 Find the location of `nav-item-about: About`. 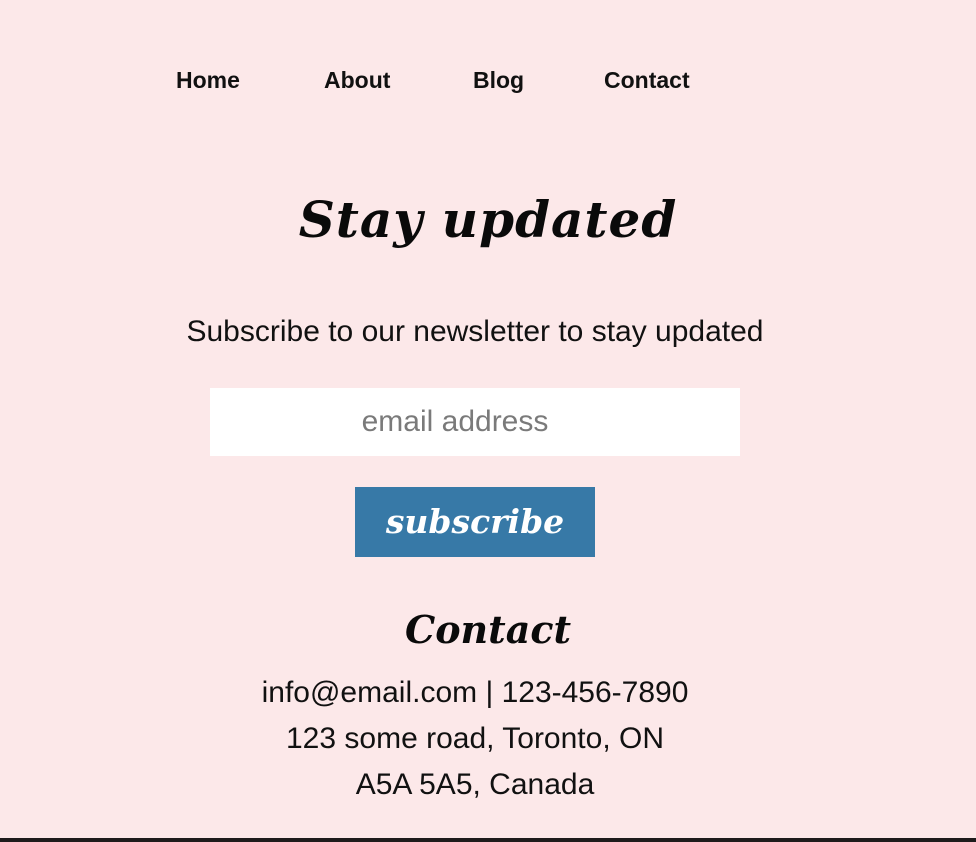

nav-item-about: About is located at coordinates (357, 80).